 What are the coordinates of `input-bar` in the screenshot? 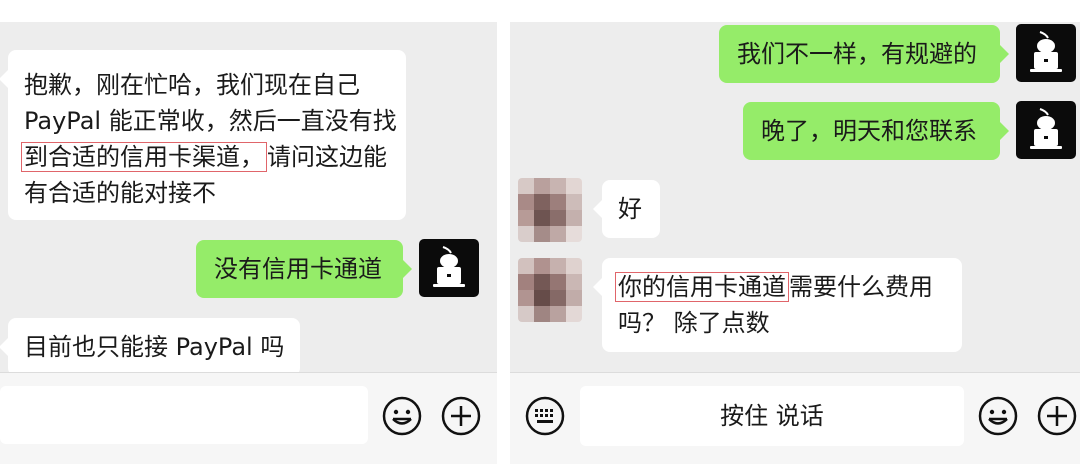 It's located at (248, 418).